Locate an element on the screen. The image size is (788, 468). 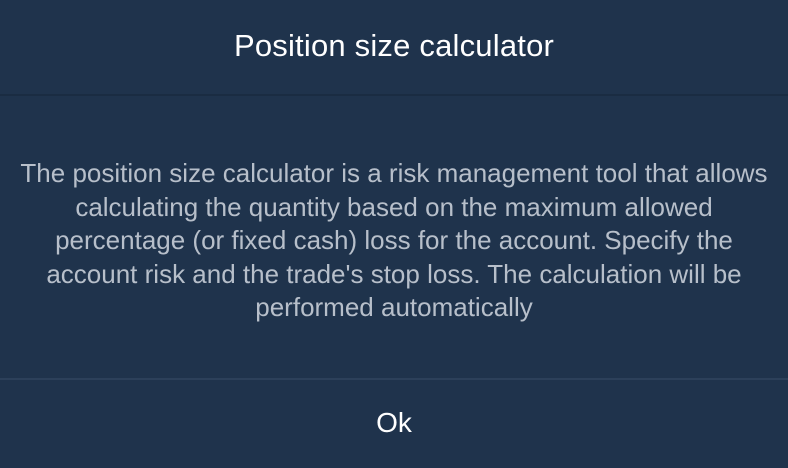
dialog-title: Position size calculator is located at coordinates (394, 45).